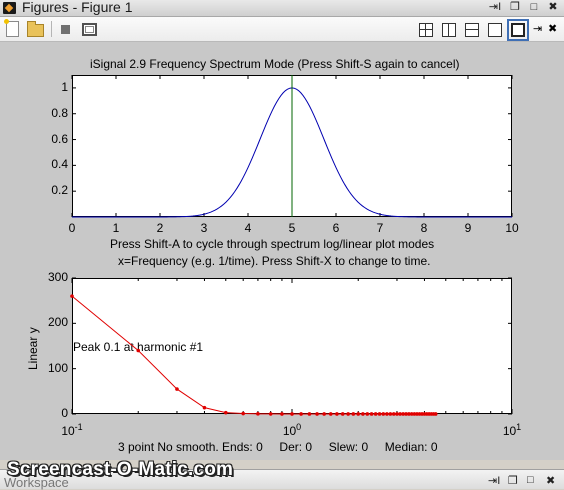 This screenshot has height=490, width=564. Describe the element at coordinates (11, 28) in the screenshot. I see `new-figure-icon` at that location.